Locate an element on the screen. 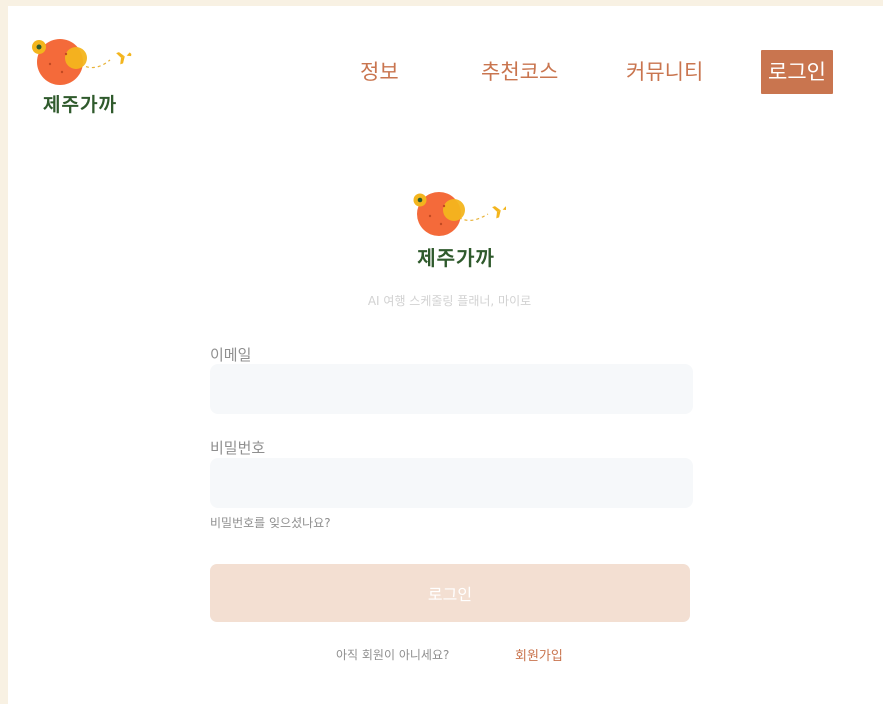 This screenshot has height=704, width=883. main-logo: 제주가까 is located at coordinates (456, 229).